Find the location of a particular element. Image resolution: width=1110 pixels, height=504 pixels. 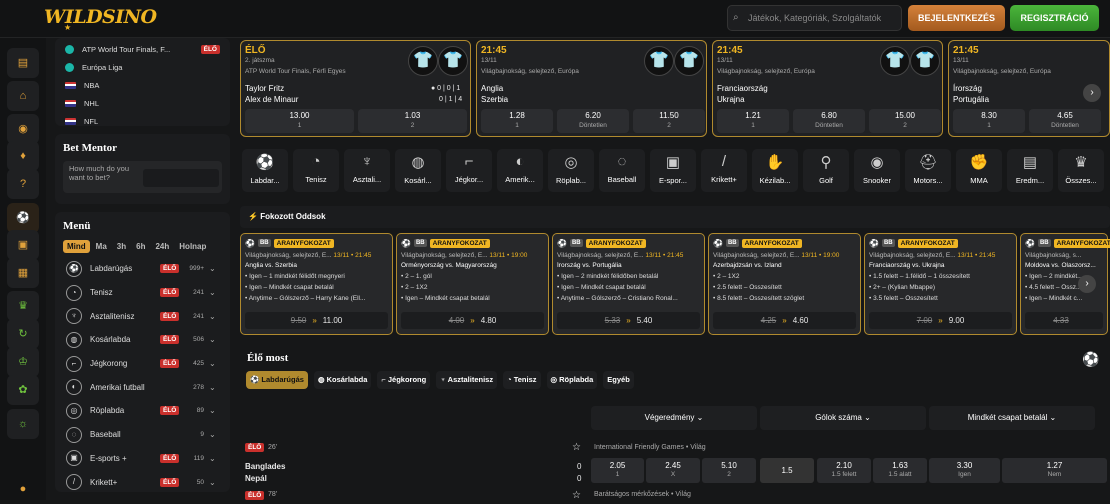

boost-odds-button: 4.00 » 4.80 is located at coordinates (472, 320).